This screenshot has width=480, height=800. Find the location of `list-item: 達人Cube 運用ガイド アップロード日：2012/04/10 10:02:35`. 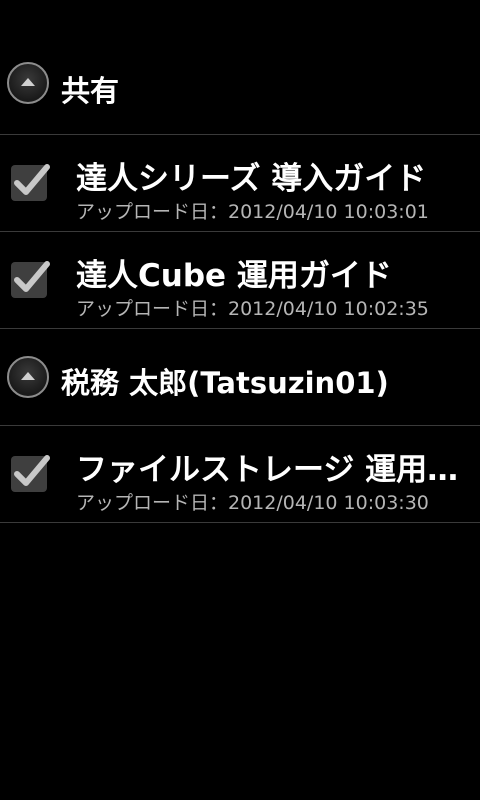

list-item: 達人Cube 運用ガイド アップロード日：2012/04/10 10:02:35 is located at coordinates (240, 280).